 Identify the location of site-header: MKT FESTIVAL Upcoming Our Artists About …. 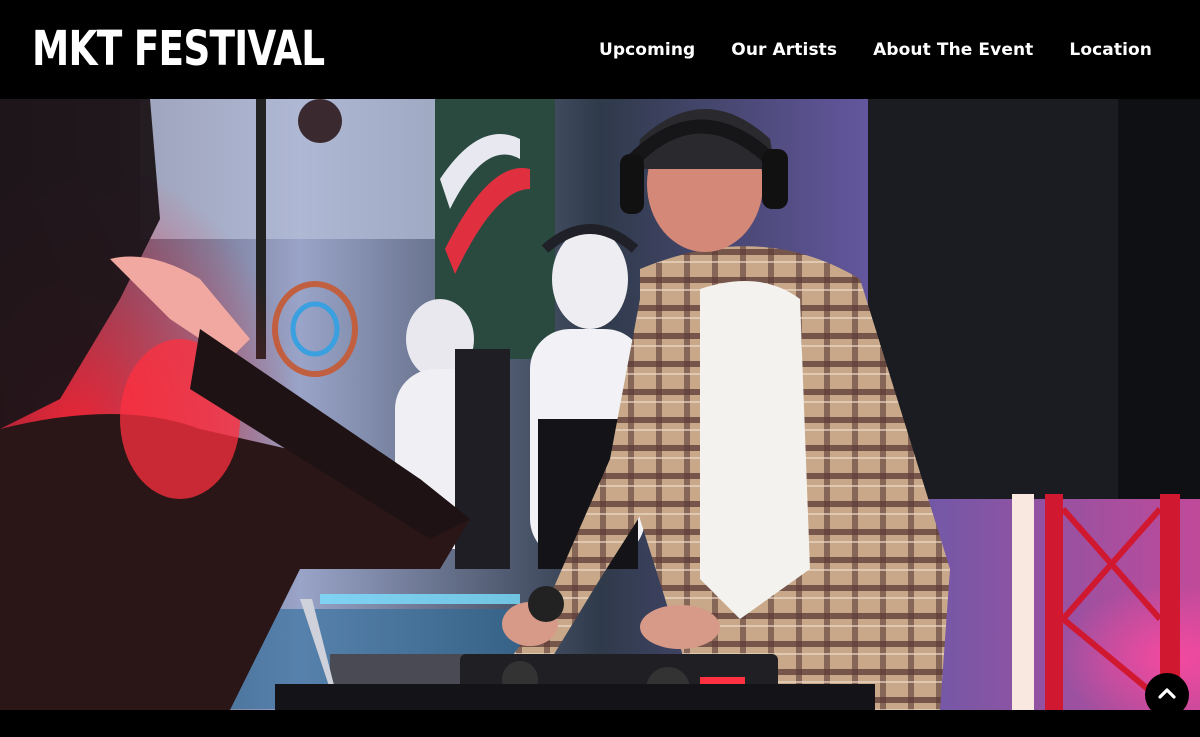
(600, 49).